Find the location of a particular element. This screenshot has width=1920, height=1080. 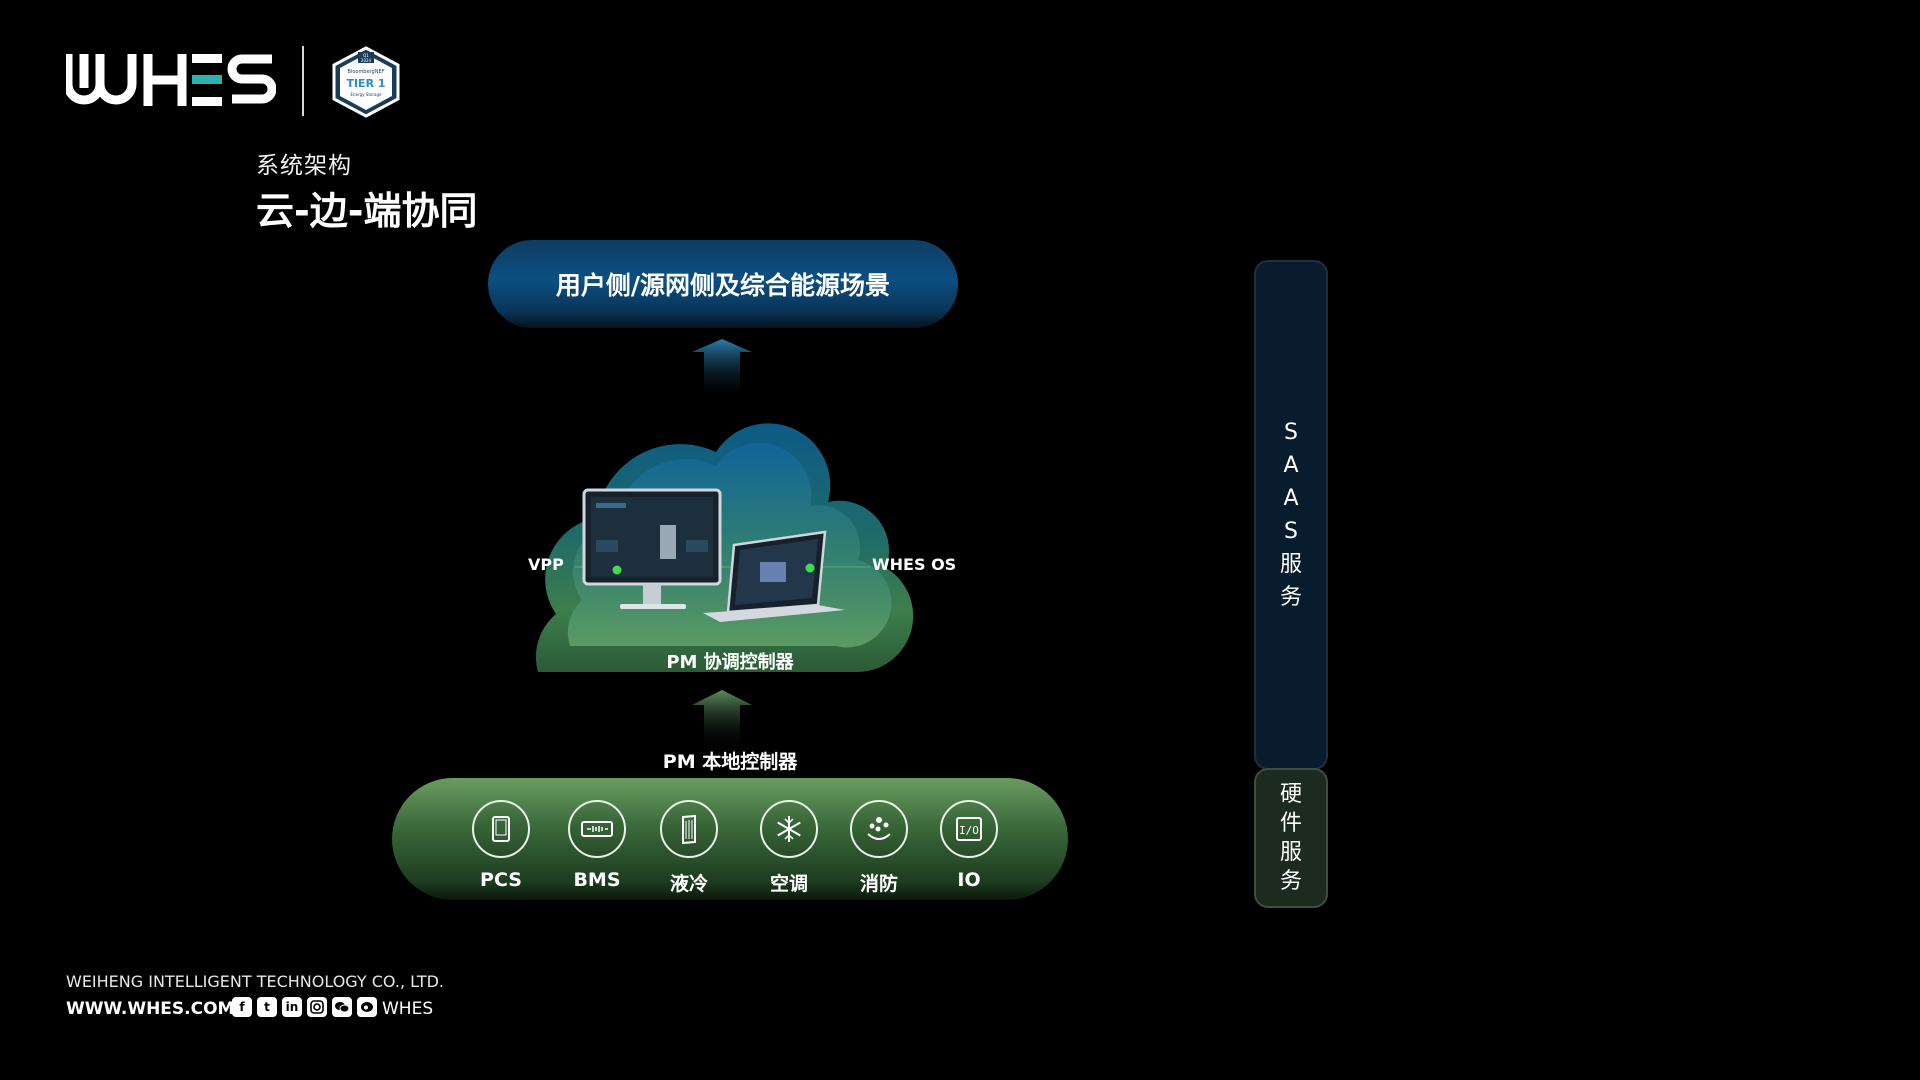

vpp-dot is located at coordinates (617, 570).